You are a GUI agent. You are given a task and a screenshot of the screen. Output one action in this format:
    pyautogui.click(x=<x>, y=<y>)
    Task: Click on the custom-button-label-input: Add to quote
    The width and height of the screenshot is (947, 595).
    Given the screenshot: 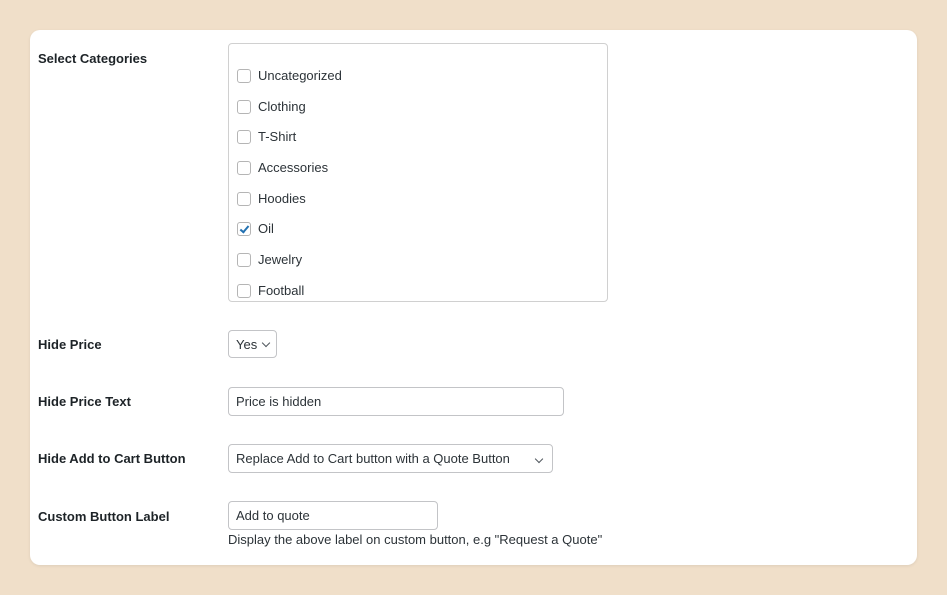 What is the action you would take?
    pyautogui.click(x=333, y=515)
    